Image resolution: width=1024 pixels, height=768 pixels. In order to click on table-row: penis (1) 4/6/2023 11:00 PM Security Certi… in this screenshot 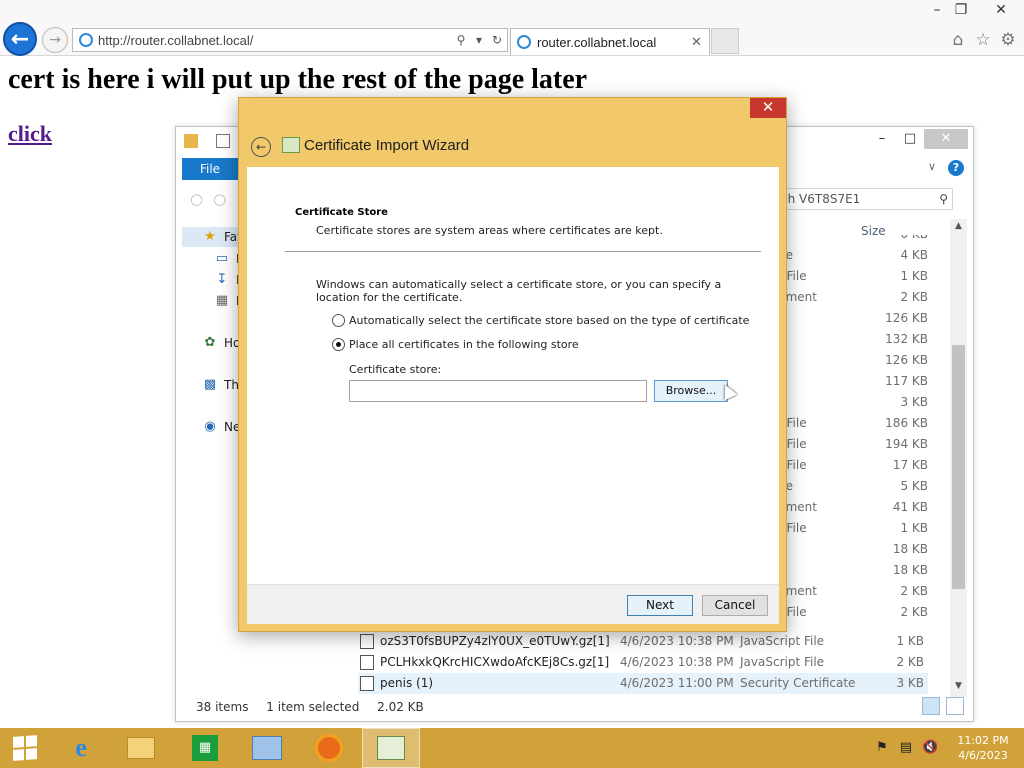, I will do `click(643, 683)`.